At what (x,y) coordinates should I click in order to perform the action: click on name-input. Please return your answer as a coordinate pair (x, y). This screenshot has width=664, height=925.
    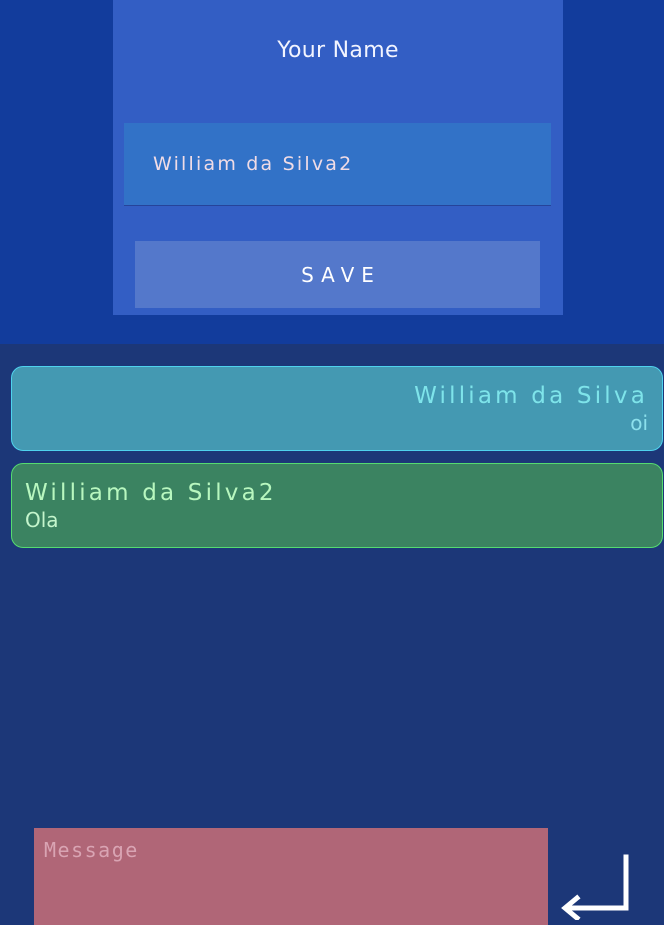
    Looking at the image, I should click on (337, 164).